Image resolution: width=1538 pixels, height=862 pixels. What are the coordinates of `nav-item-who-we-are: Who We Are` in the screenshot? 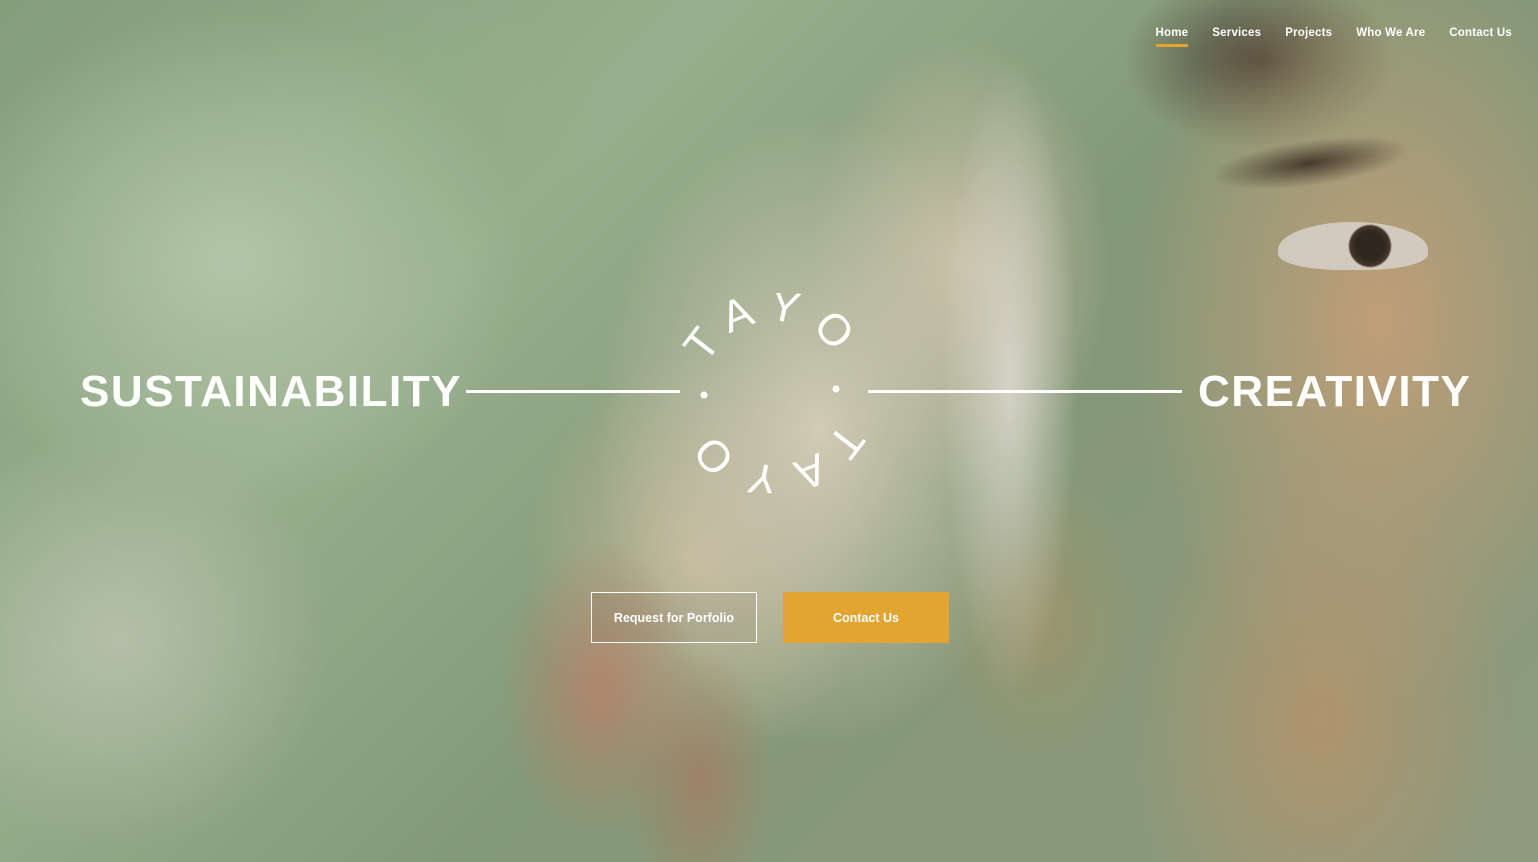 It's located at (1390, 36).